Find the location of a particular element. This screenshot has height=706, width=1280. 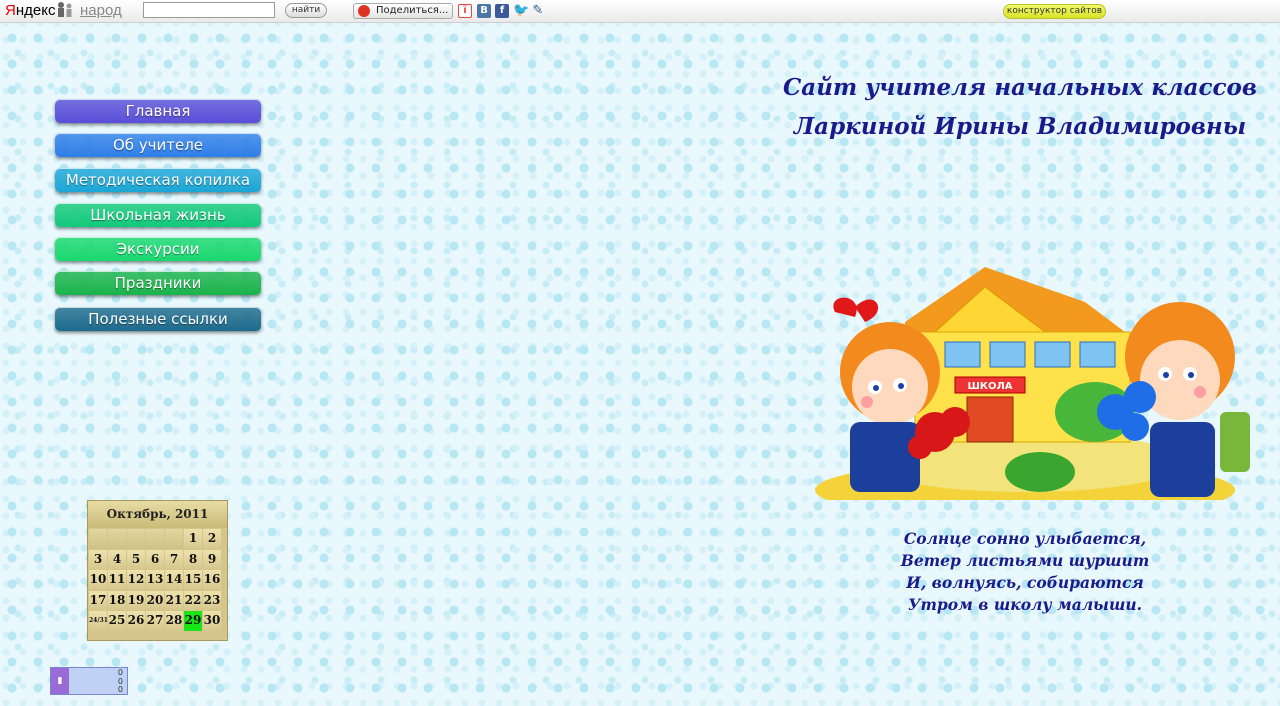

nav-item-useful-links: Полезные ссылки is located at coordinates (158, 319).